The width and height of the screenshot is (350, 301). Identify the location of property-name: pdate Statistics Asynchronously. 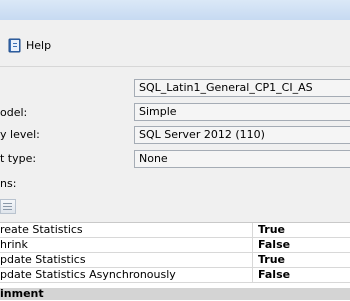
(126, 275).